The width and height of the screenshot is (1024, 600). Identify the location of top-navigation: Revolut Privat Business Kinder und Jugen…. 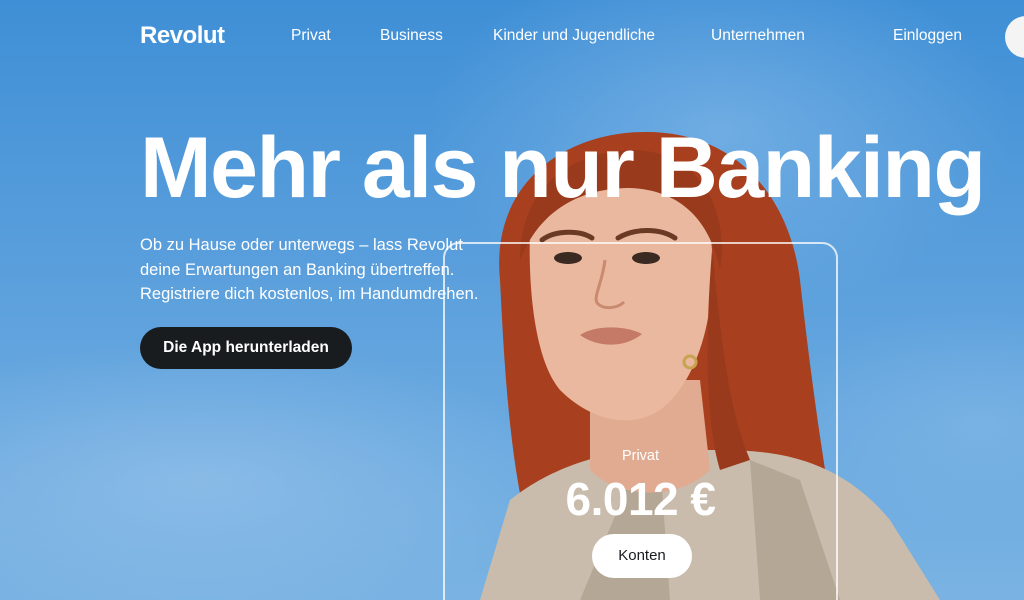
(512, 36).